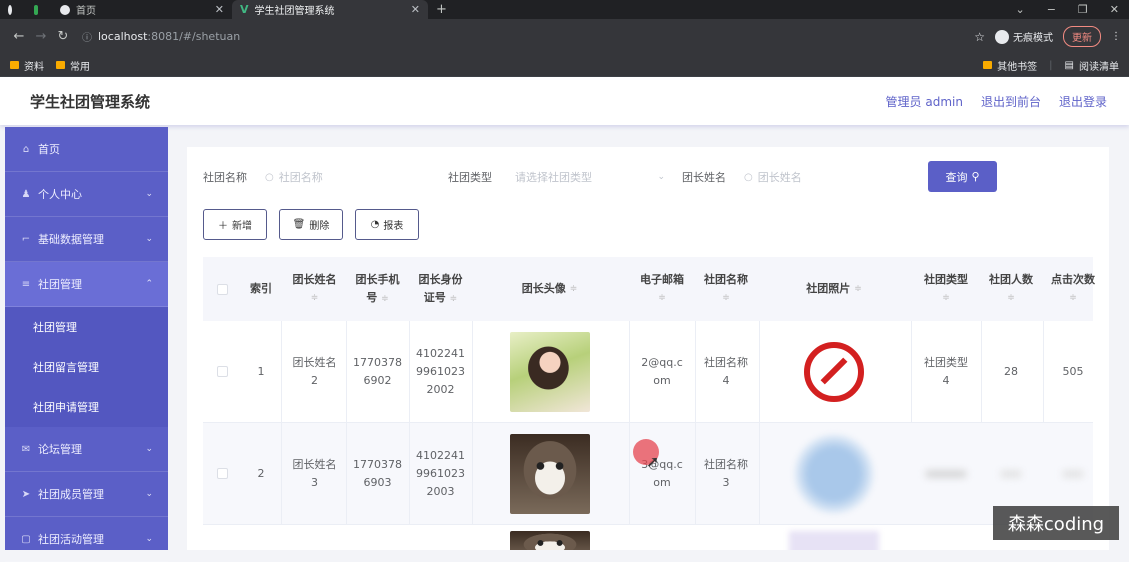 This screenshot has height=562, width=1129. I want to click on other-bookmarks: 其他书签, so click(1010, 65).